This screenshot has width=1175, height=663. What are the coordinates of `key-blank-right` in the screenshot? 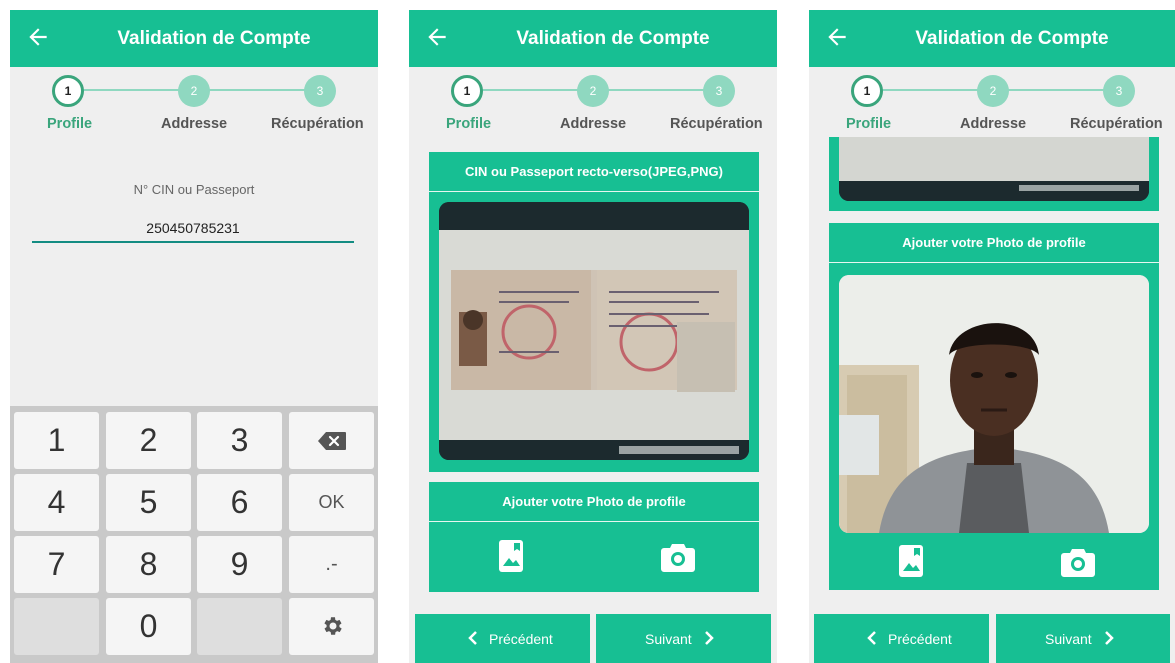 It's located at (239, 626).